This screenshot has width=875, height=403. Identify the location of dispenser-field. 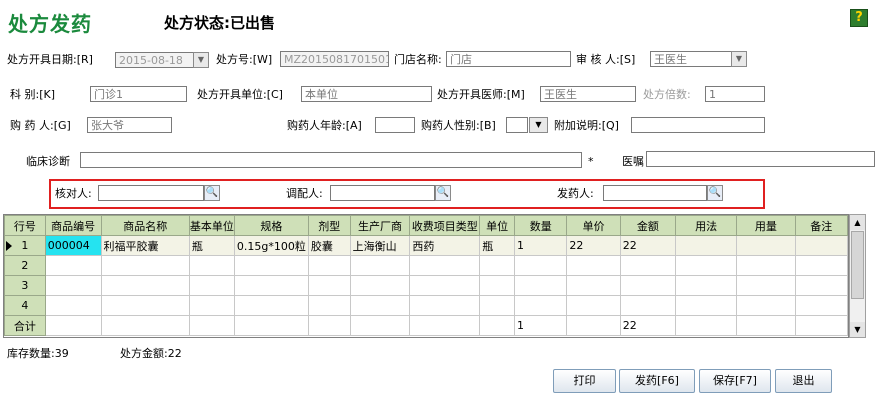
(382, 193).